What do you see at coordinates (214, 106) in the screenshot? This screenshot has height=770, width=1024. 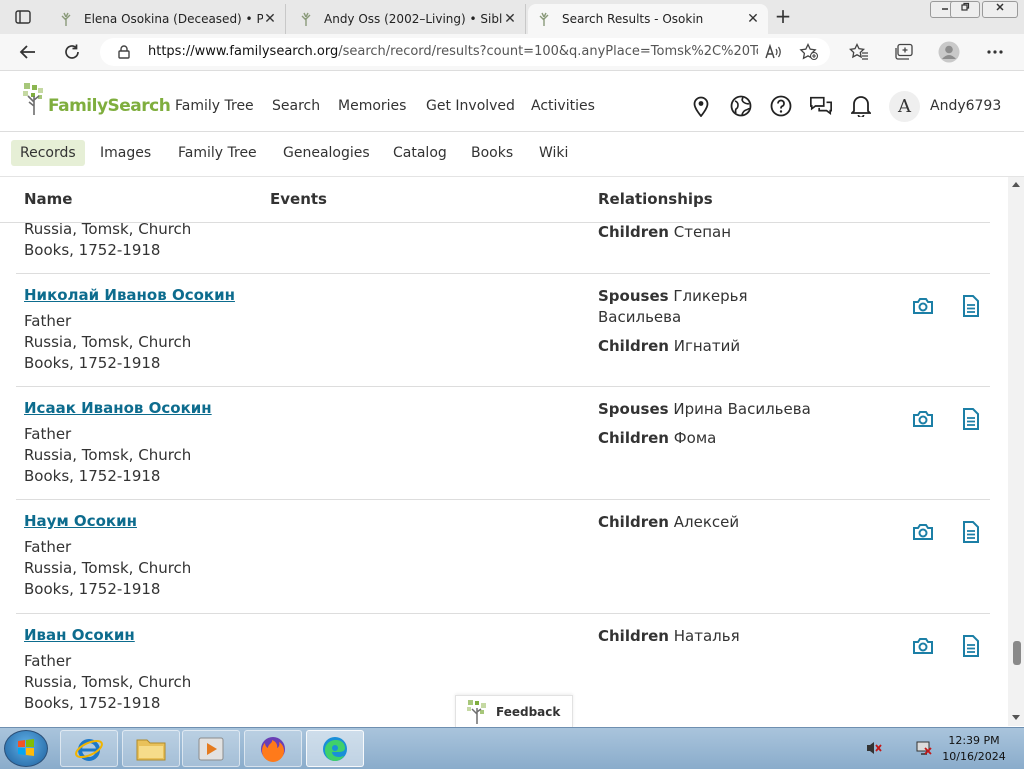 I see `nav-family-tree: Family Tree` at bounding box center [214, 106].